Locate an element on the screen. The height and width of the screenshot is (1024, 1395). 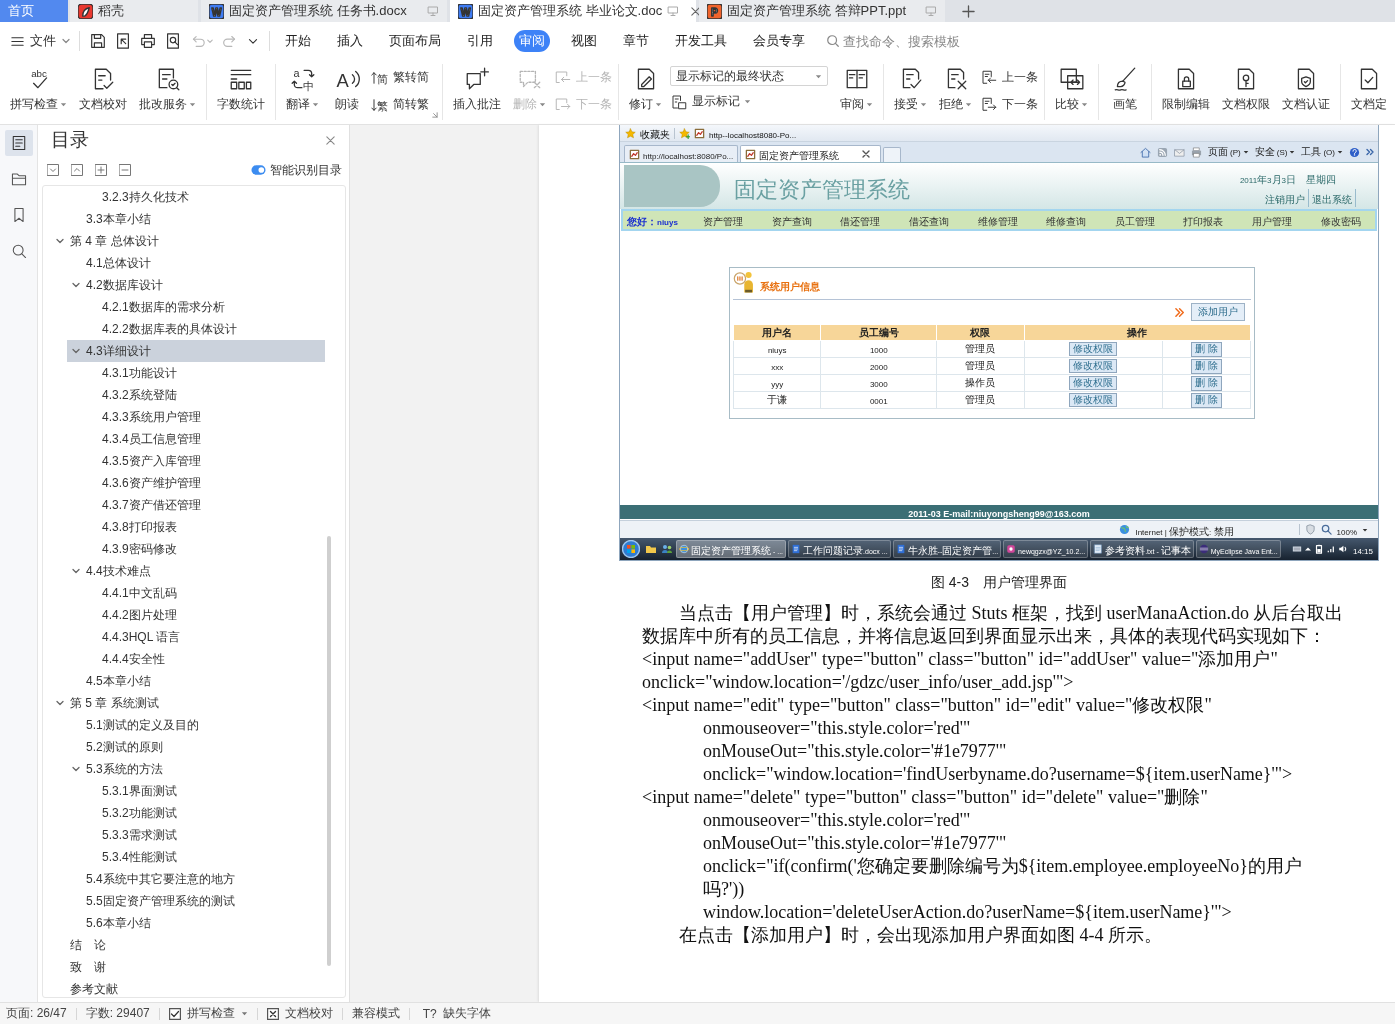
nav-link: 借还查询 is located at coordinates (929, 220).